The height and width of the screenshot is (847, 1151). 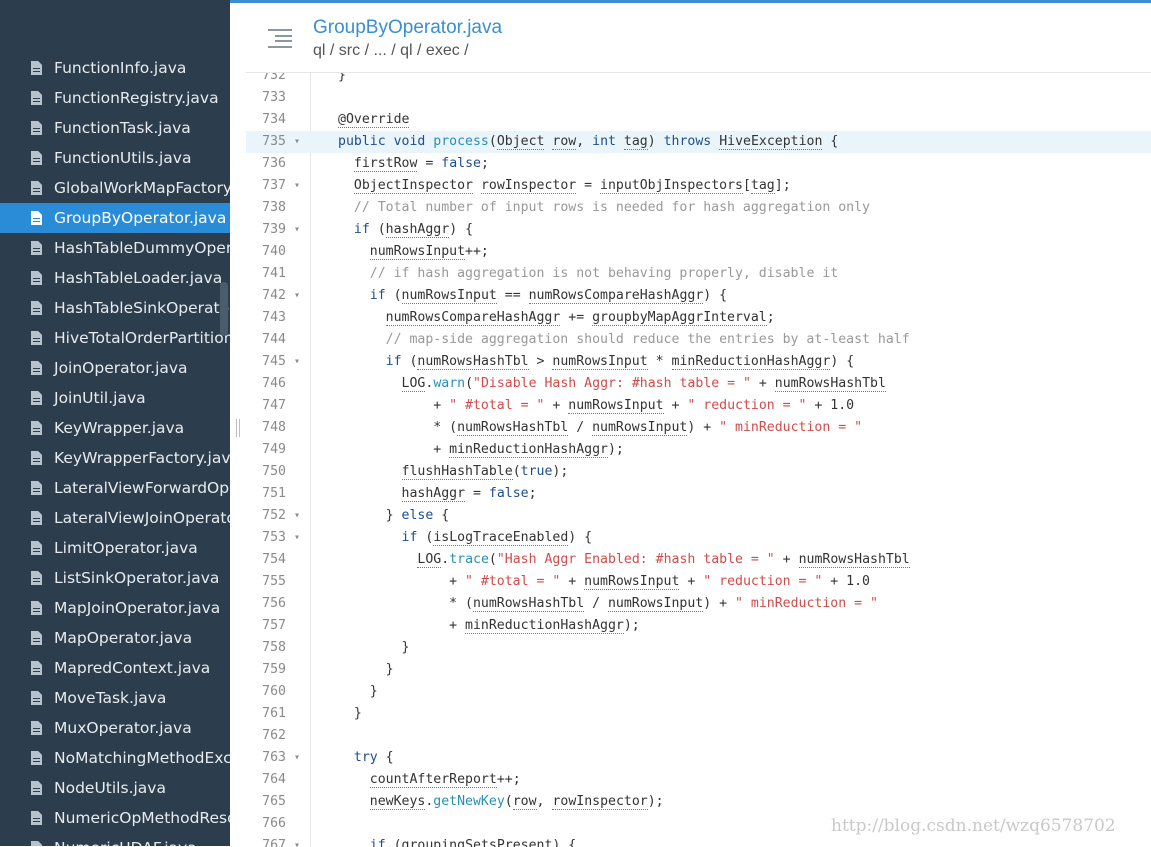 What do you see at coordinates (115, 158) in the screenshot?
I see `sidebar-item: FunctionUtils.java` at bounding box center [115, 158].